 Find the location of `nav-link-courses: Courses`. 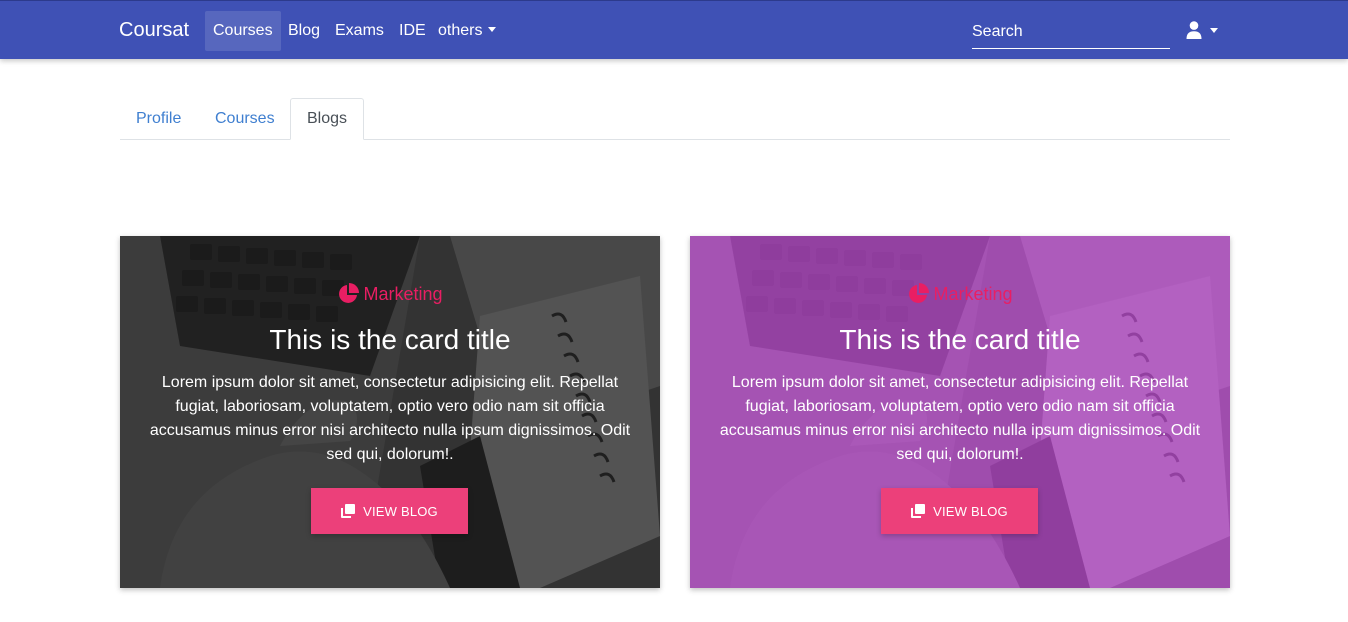

nav-link-courses: Courses is located at coordinates (243, 31).